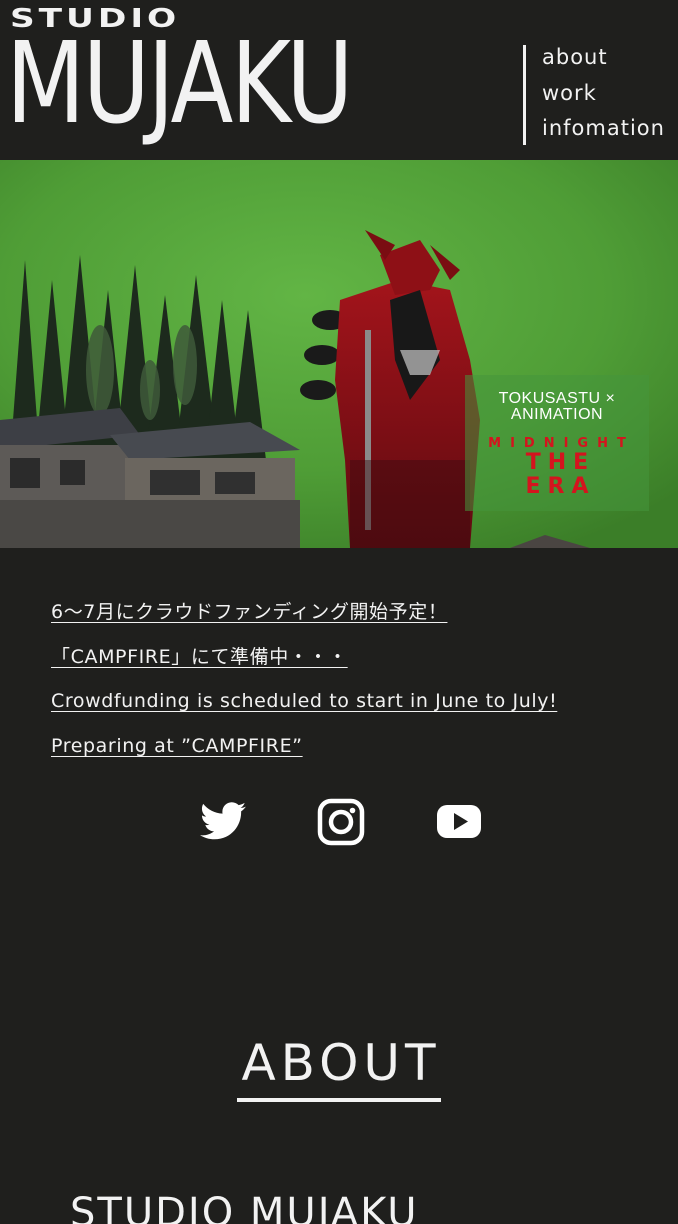 Image resolution: width=678 pixels, height=1224 pixels. Describe the element at coordinates (459, 822) in the screenshot. I see `youtube-icon` at that location.